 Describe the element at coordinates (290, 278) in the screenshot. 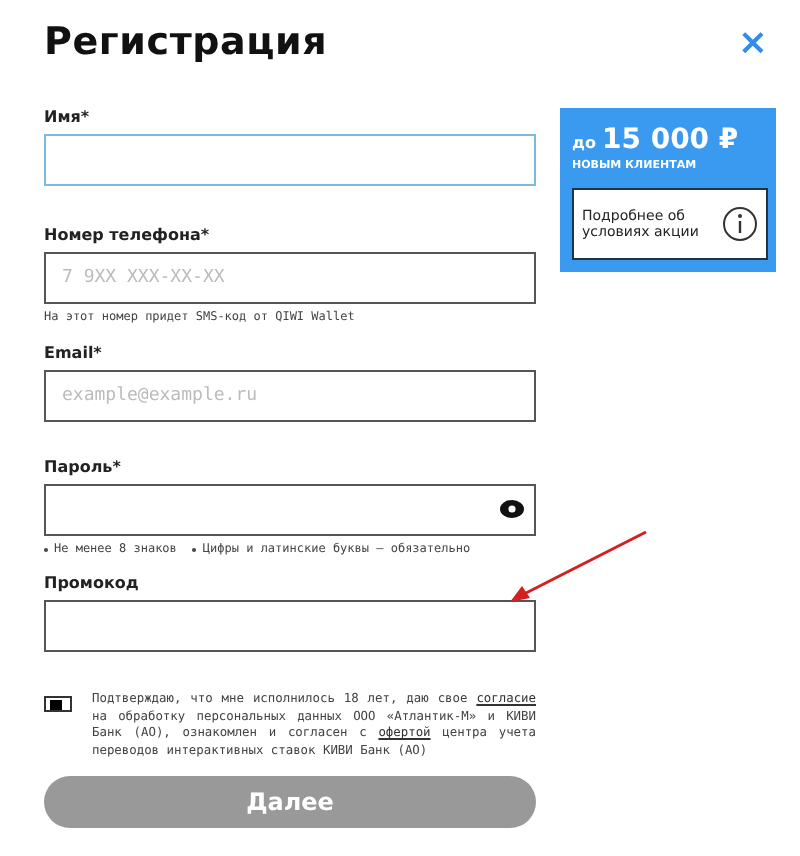

I see `input-field: 7 9XX XXX-XX-XX` at that location.